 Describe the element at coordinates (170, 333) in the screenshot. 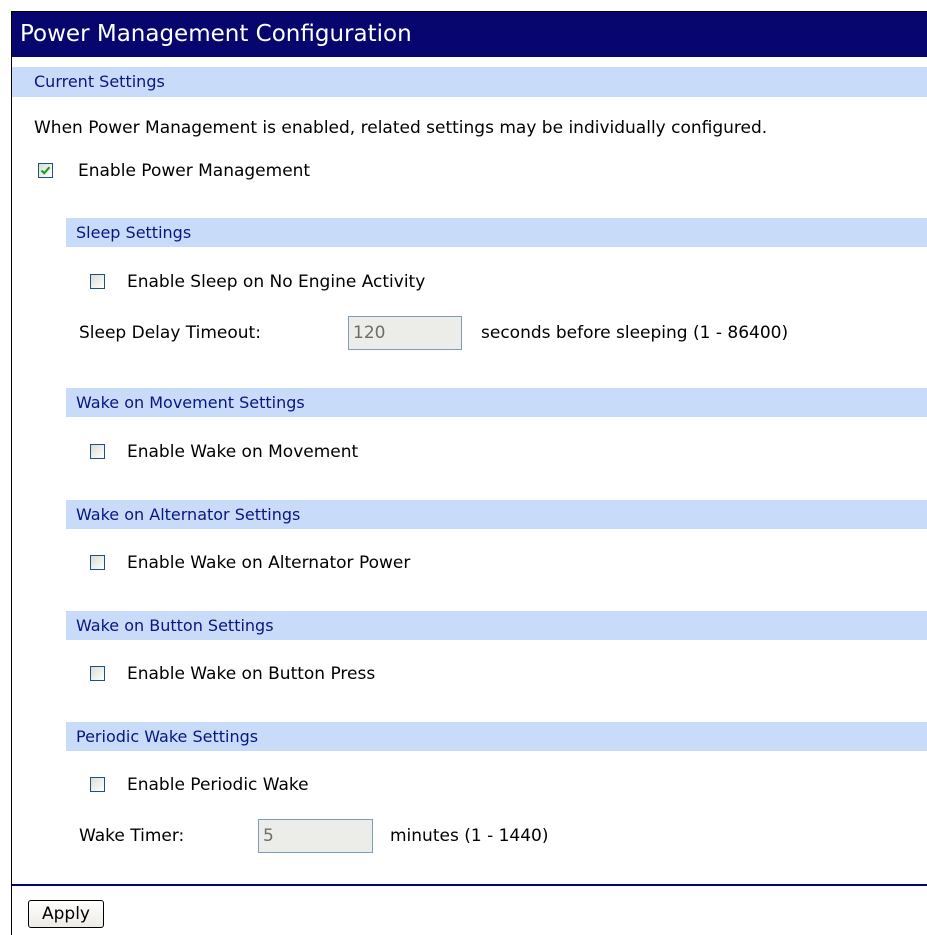

I see `sleep-delay-timeout-label: Sleep Delay Timeout:` at that location.